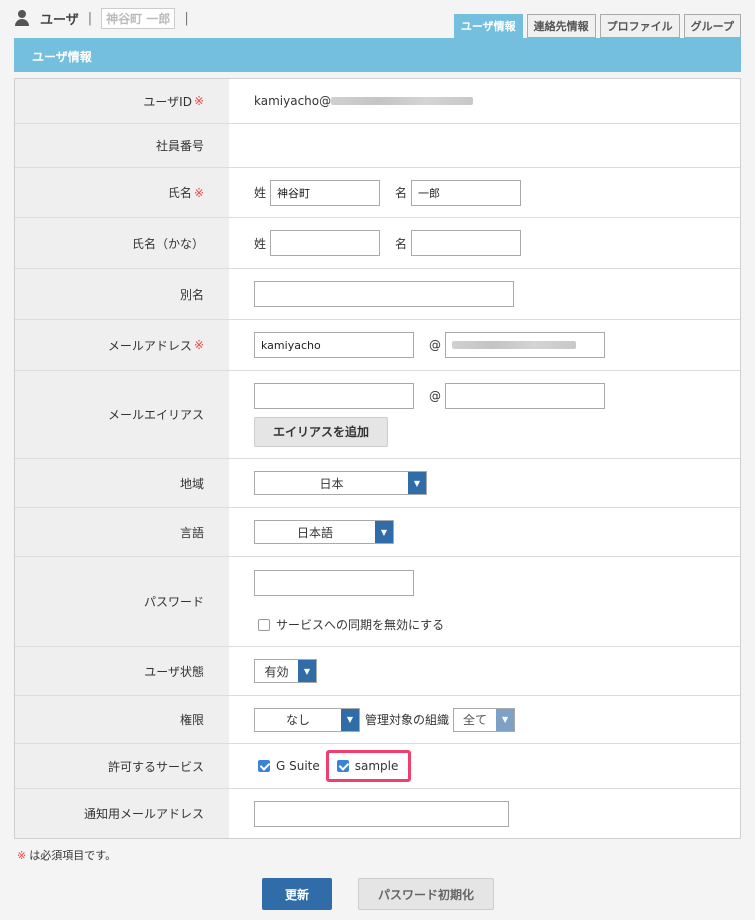  I want to click on region-label: 地域, so click(191, 483).